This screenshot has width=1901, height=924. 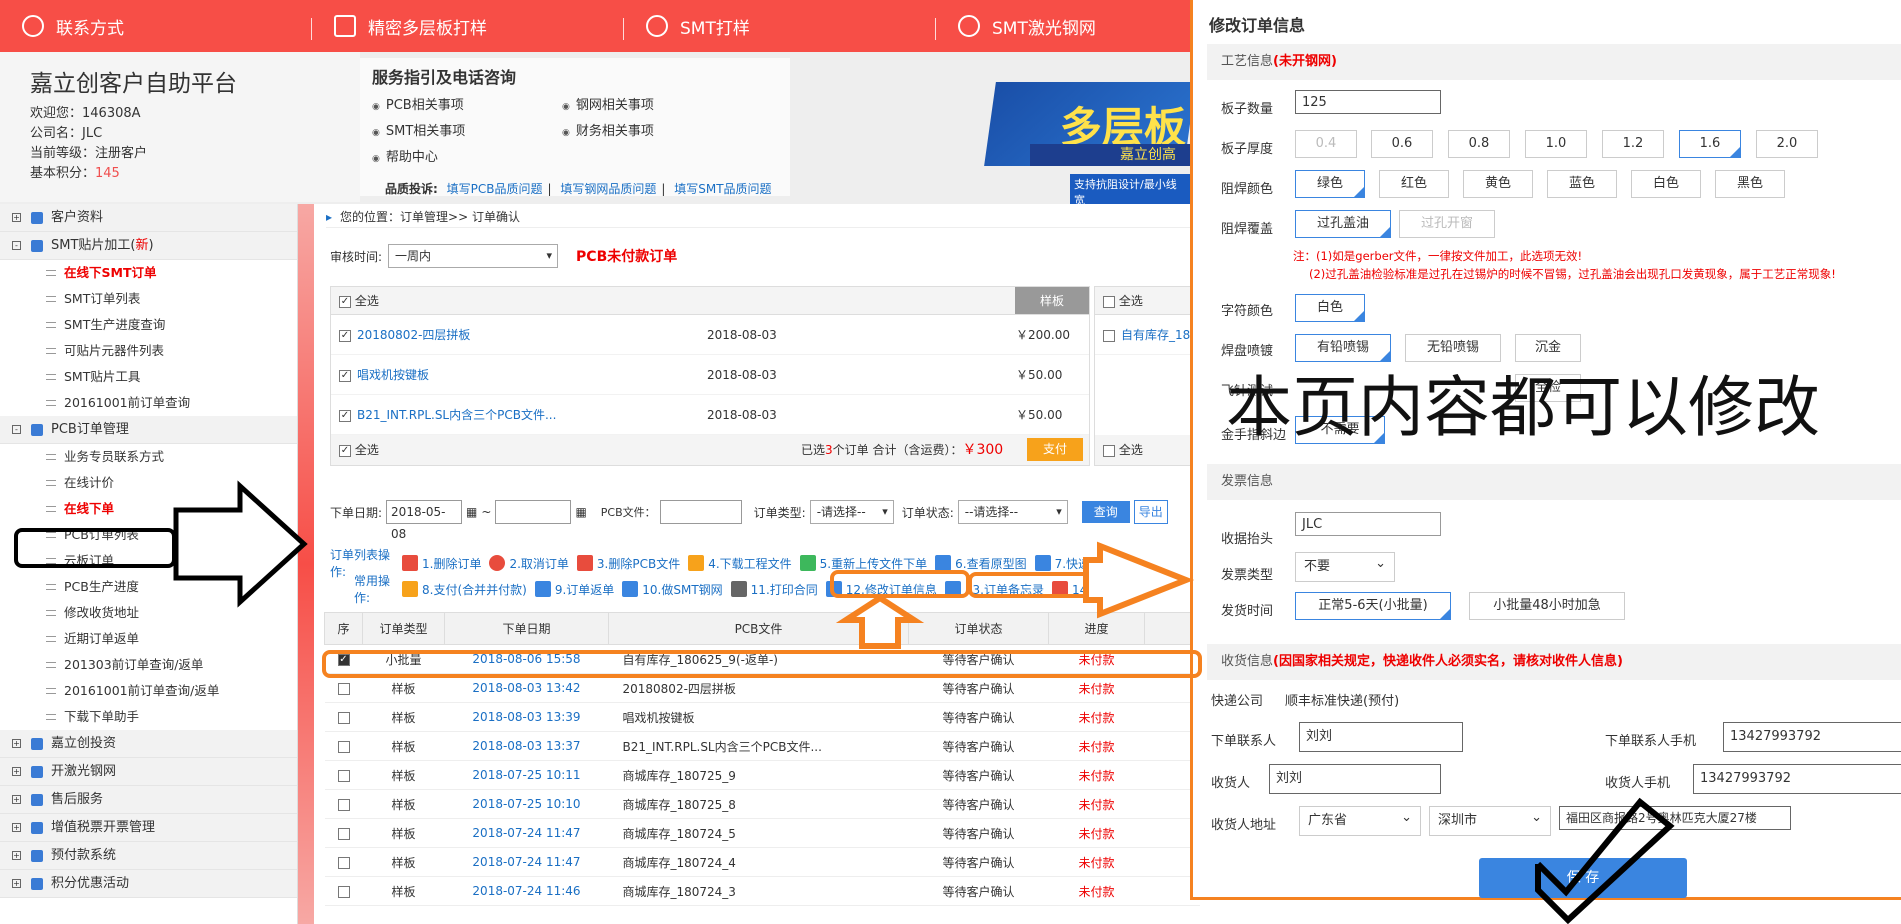 I want to click on sidebar-item-download: 下载下单助手, so click(x=148, y=717).